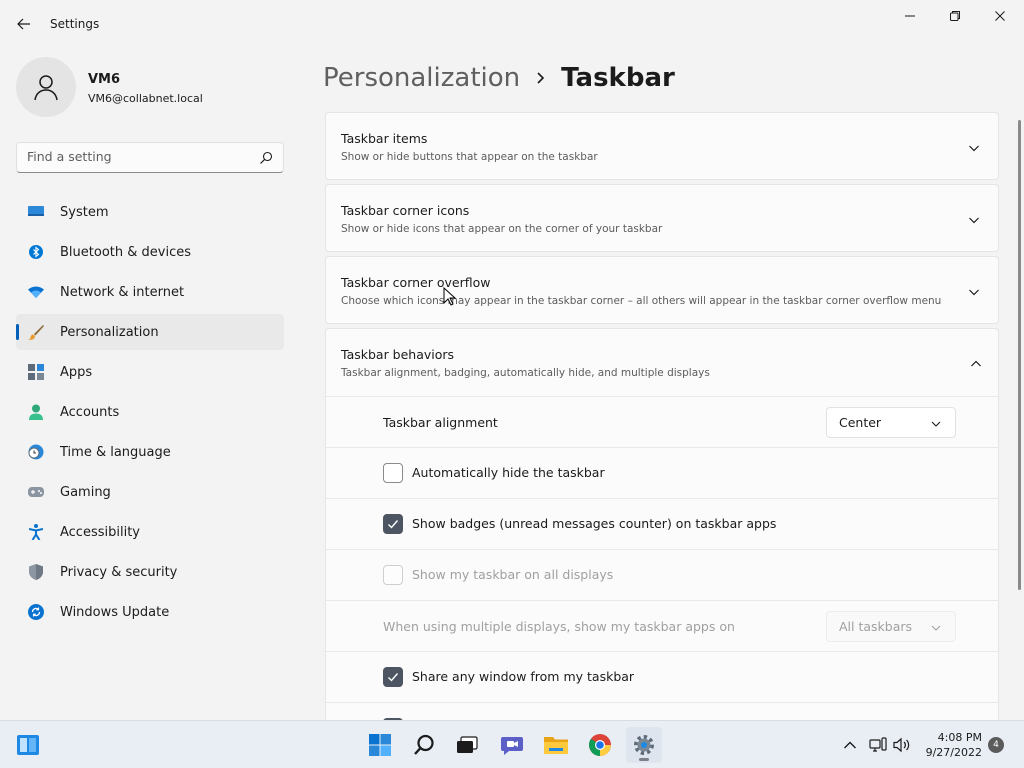  I want to click on alignment-label: Taskbar alignment, so click(440, 422).